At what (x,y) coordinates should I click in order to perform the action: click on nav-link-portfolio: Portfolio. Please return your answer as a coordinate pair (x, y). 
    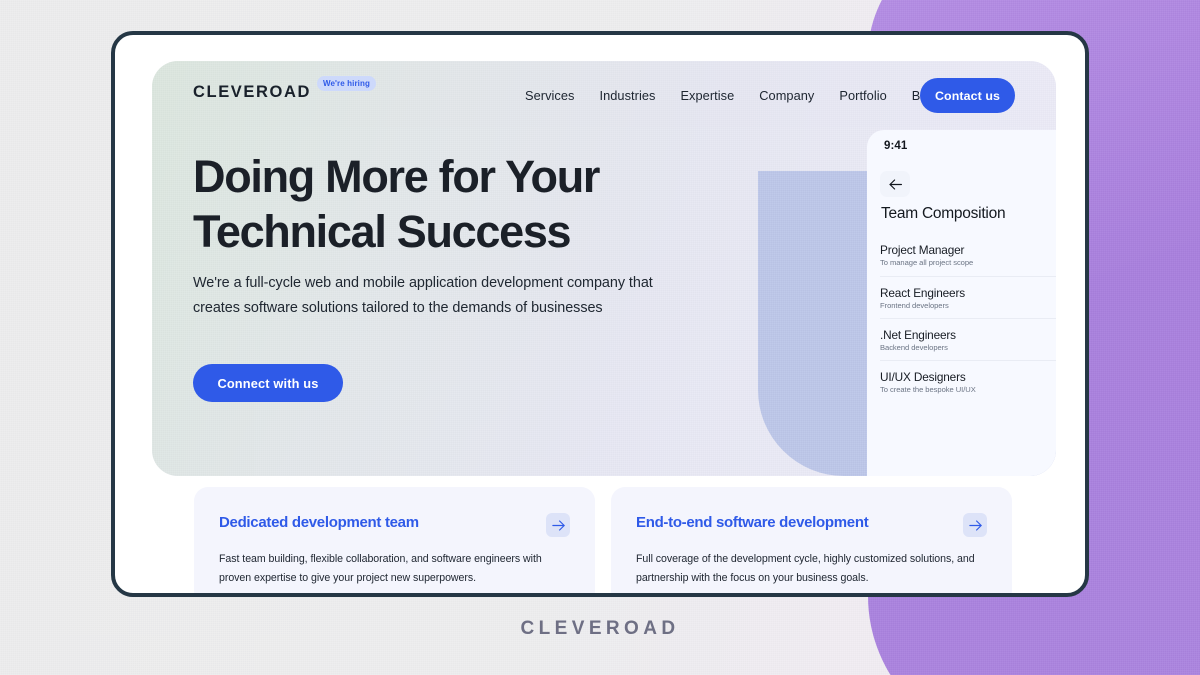
    Looking at the image, I should click on (862, 95).